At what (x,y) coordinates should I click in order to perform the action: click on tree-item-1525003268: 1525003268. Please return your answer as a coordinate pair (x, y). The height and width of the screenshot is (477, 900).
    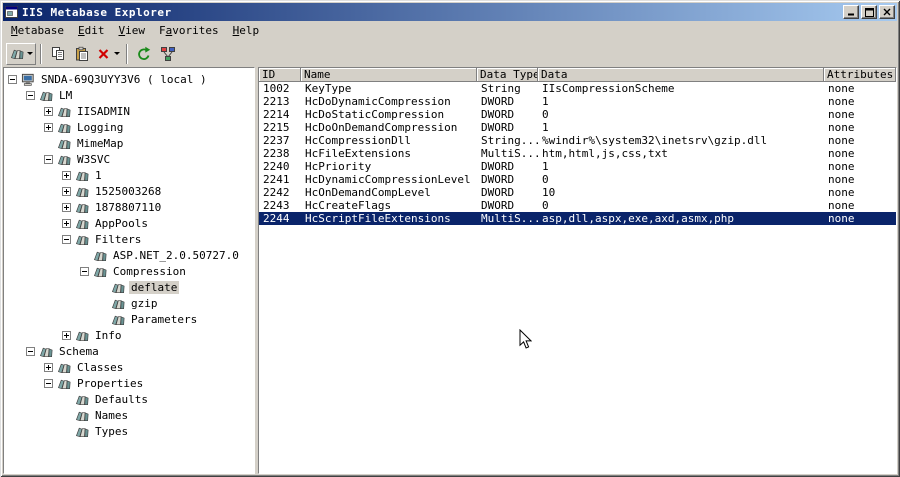
    Looking at the image, I should click on (129, 191).